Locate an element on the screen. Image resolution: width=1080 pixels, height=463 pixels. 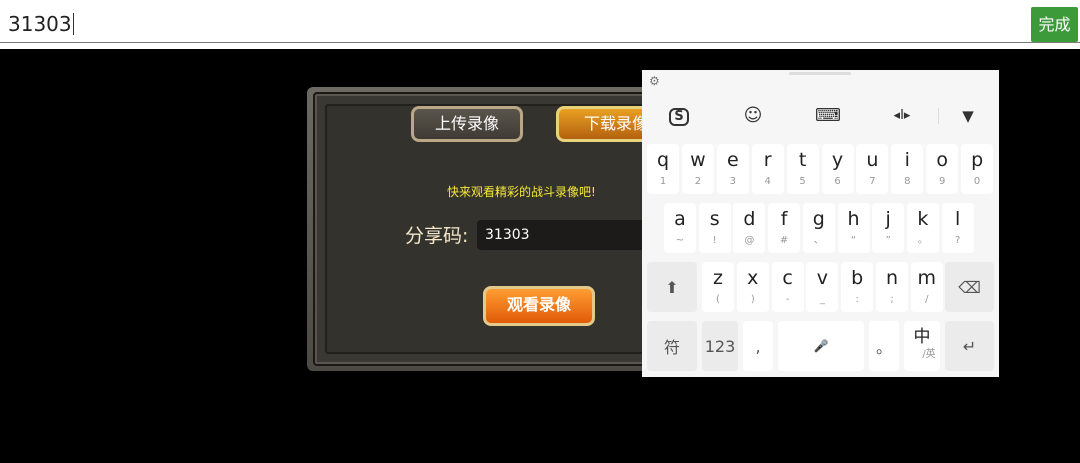
key-d-alt-char: @ is located at coordinates (749, 240).